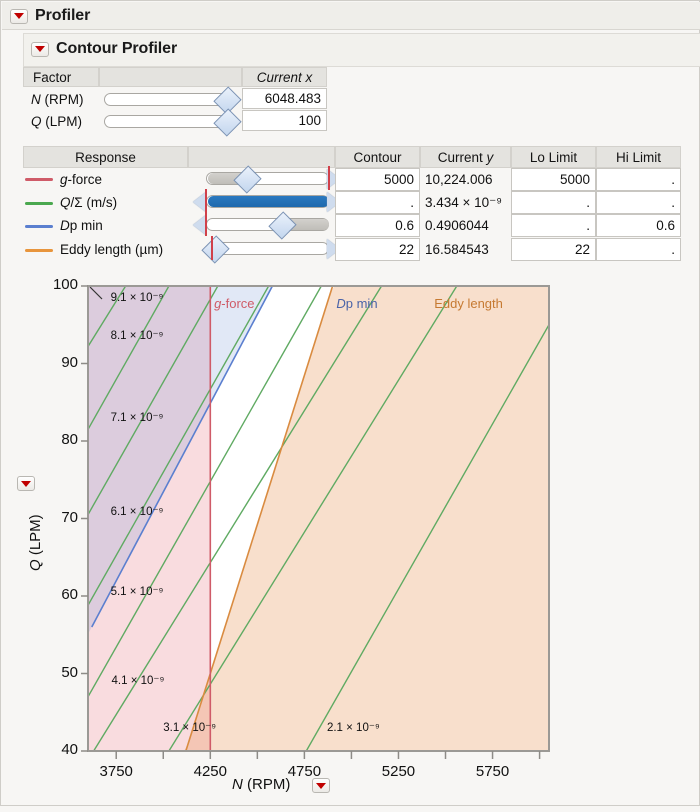 This screenshot has width=700, height=812. I want to click on y-axis-menu-icon, so click(26, 484).